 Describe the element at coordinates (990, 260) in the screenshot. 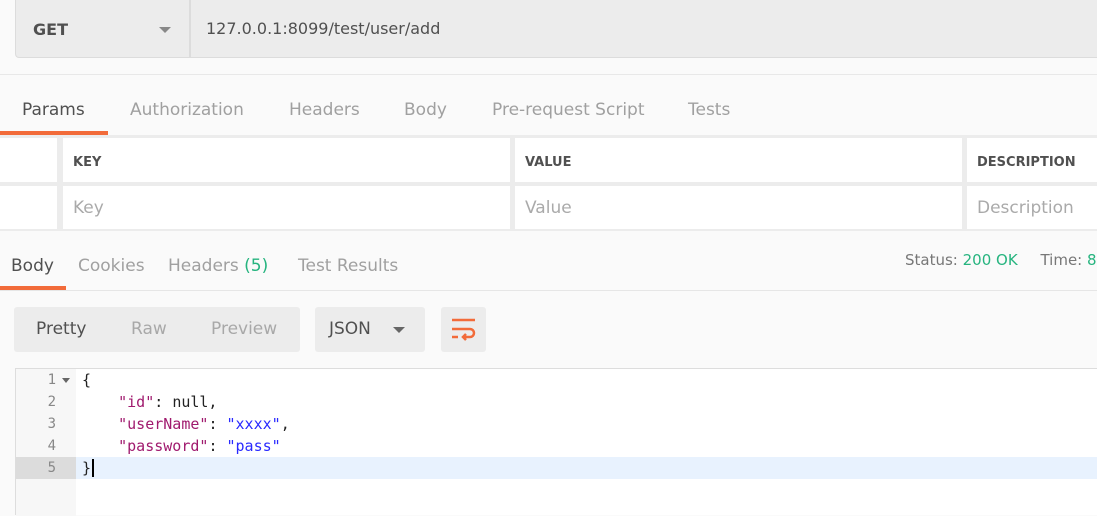

I see `status-value: 200 OK` at that location.